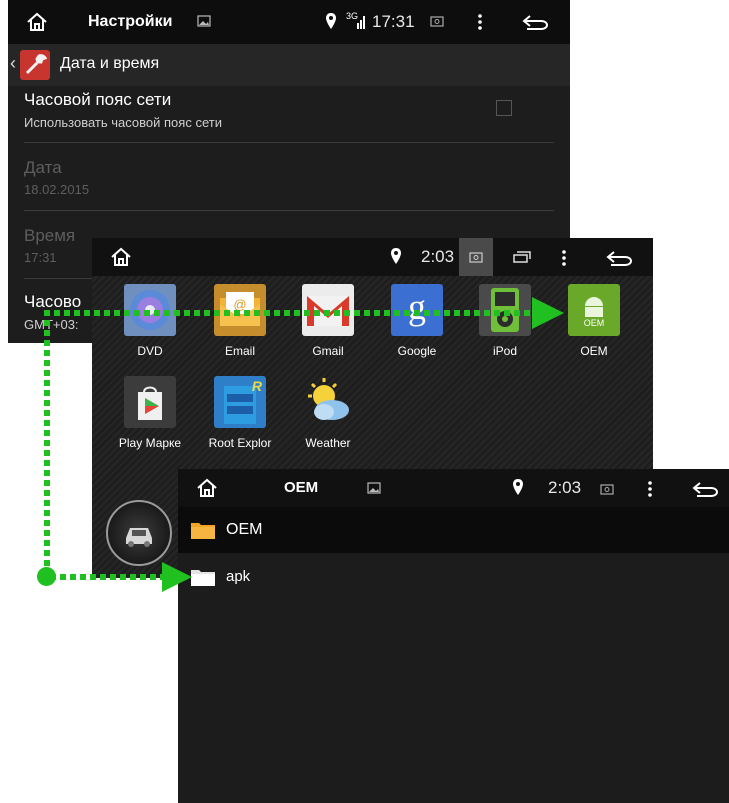 This screenshot has height=803, width=729. What do you see at coordinates (150, 402) in the screenshot?
I see `play-store-icon` at bounding box center [150, 402].